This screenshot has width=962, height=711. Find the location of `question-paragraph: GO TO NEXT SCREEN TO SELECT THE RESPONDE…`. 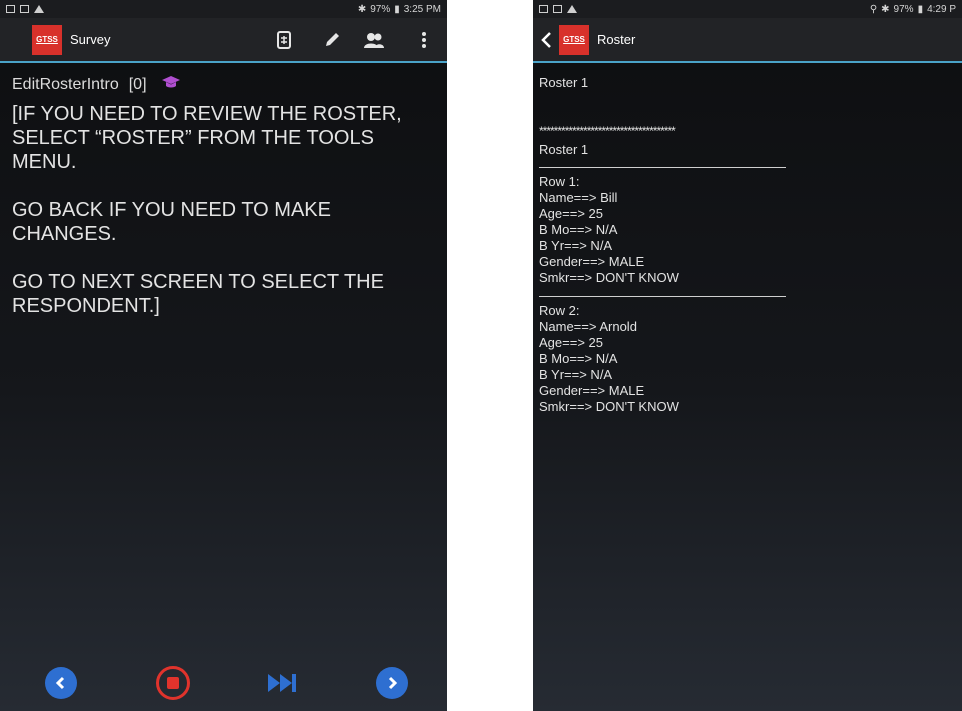

question-paragraph: GO TO NEXT SCREEN TO SELECT THE RESPONDE… is located at coordinates (198, 294).